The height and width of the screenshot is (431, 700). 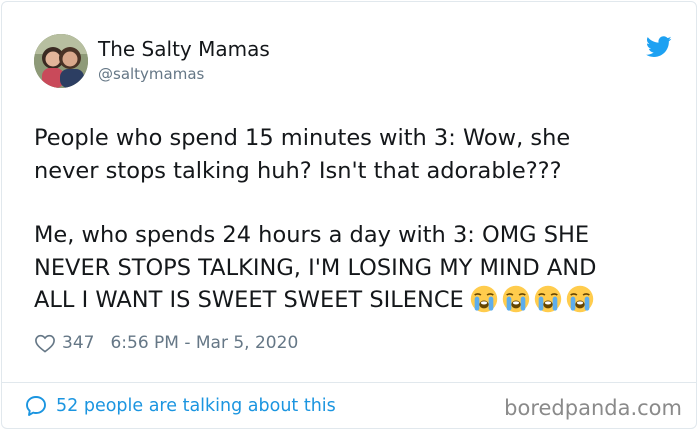 I want to click on tweet-line-text: ALL I WANT IS SWEET SWEET SILENCE, so click(x=249, y=300).